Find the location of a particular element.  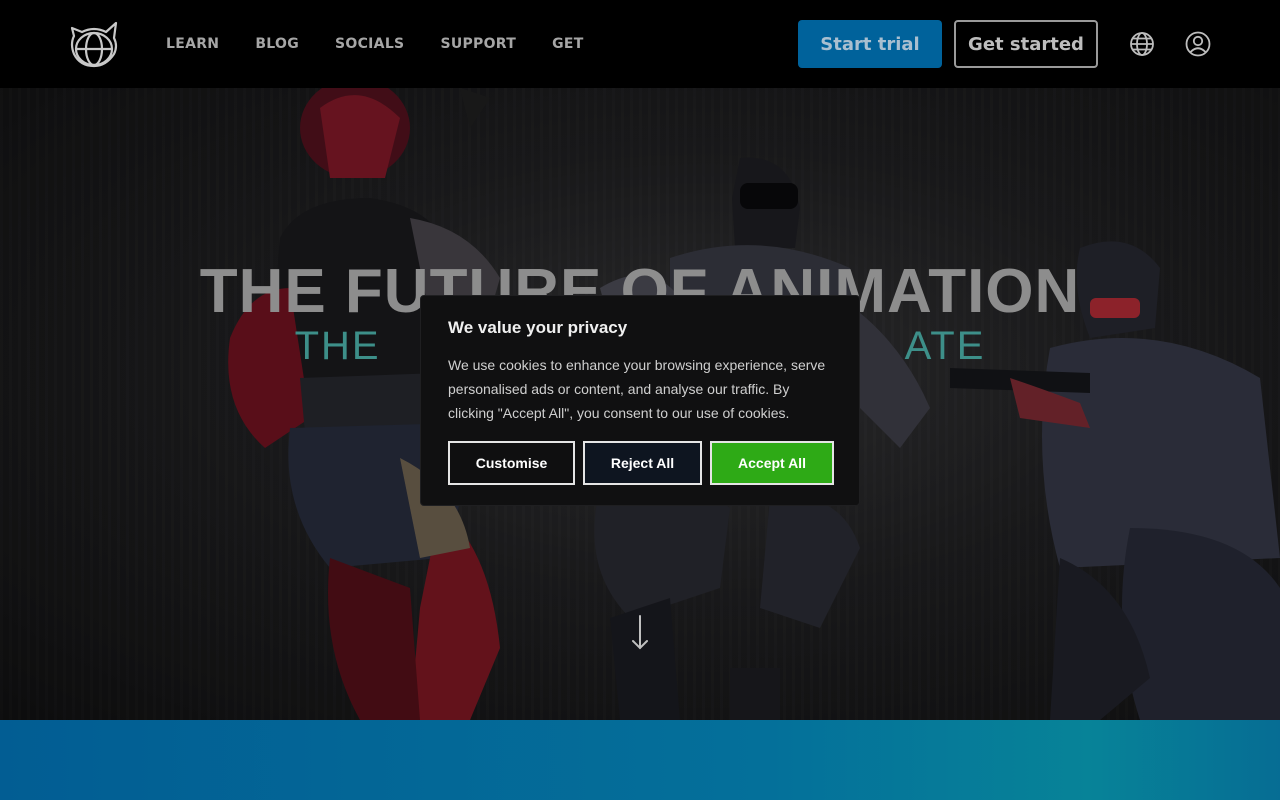

accept-all-button: Accept All is located at coordinates (772, 463).